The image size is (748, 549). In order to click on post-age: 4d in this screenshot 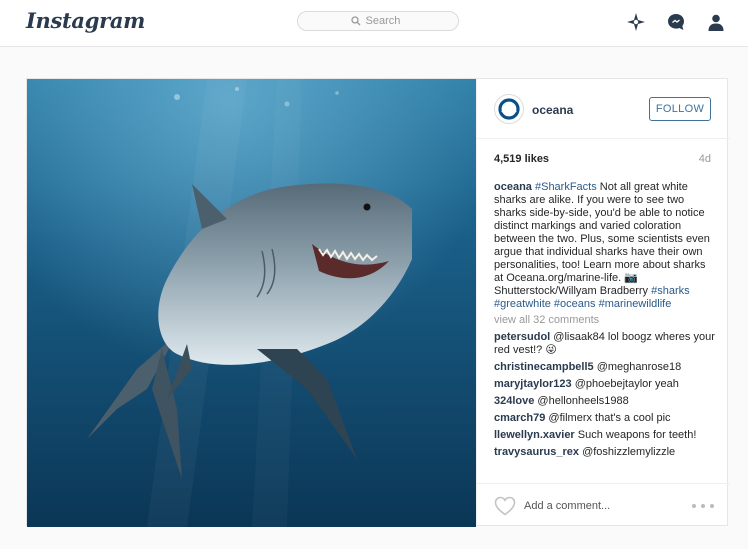, I will do `click(705, 159)`.